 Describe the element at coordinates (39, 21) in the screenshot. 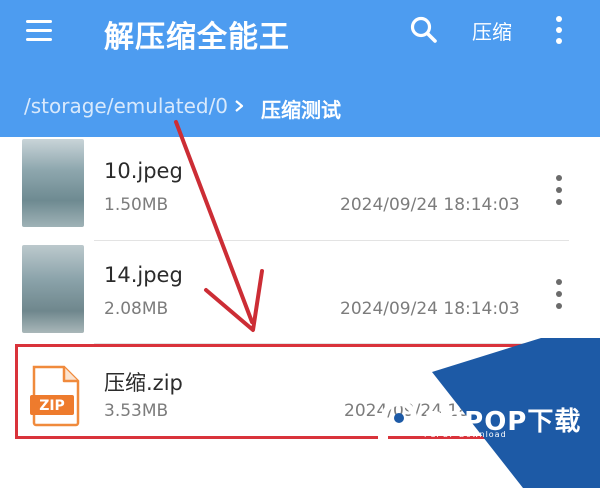

I see `menu-icon` at that location.